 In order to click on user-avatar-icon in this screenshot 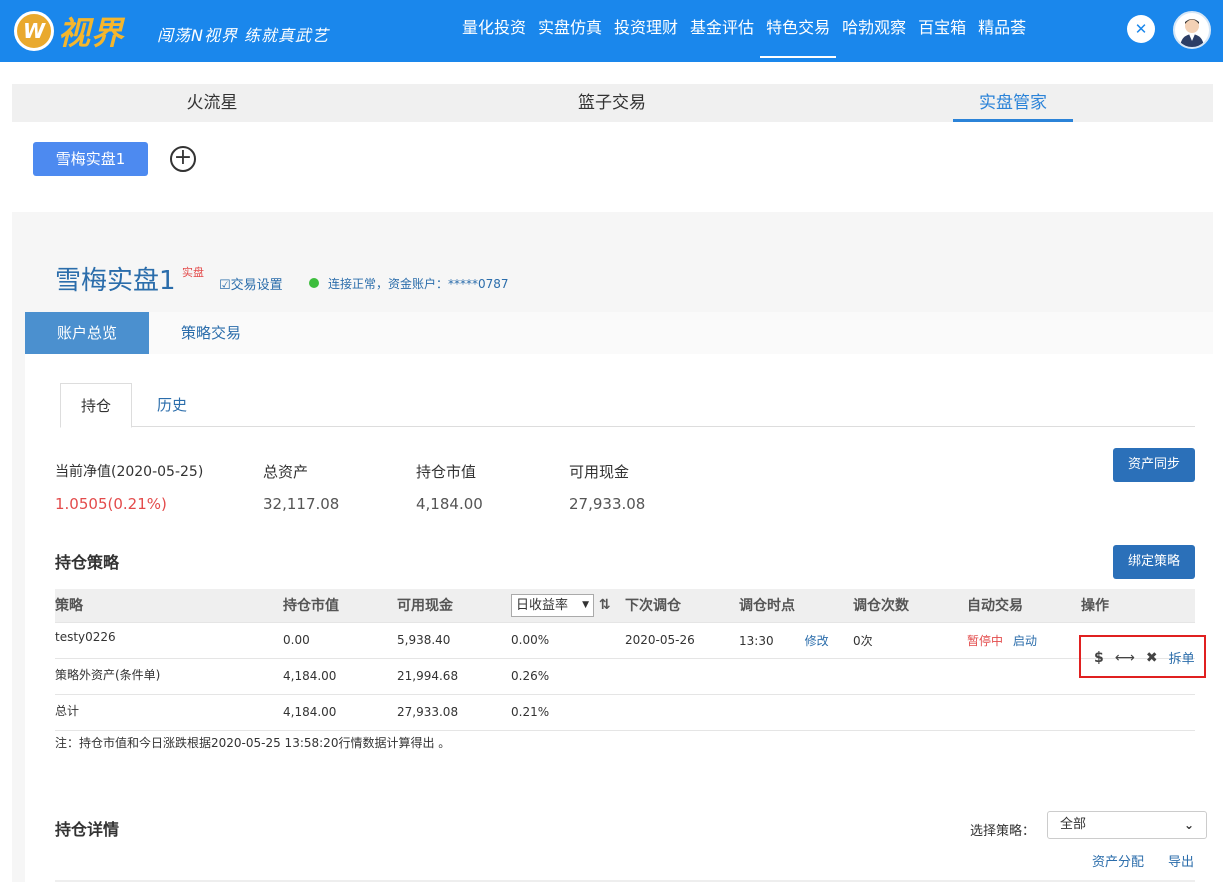, I will do `click(1192, 30)`.